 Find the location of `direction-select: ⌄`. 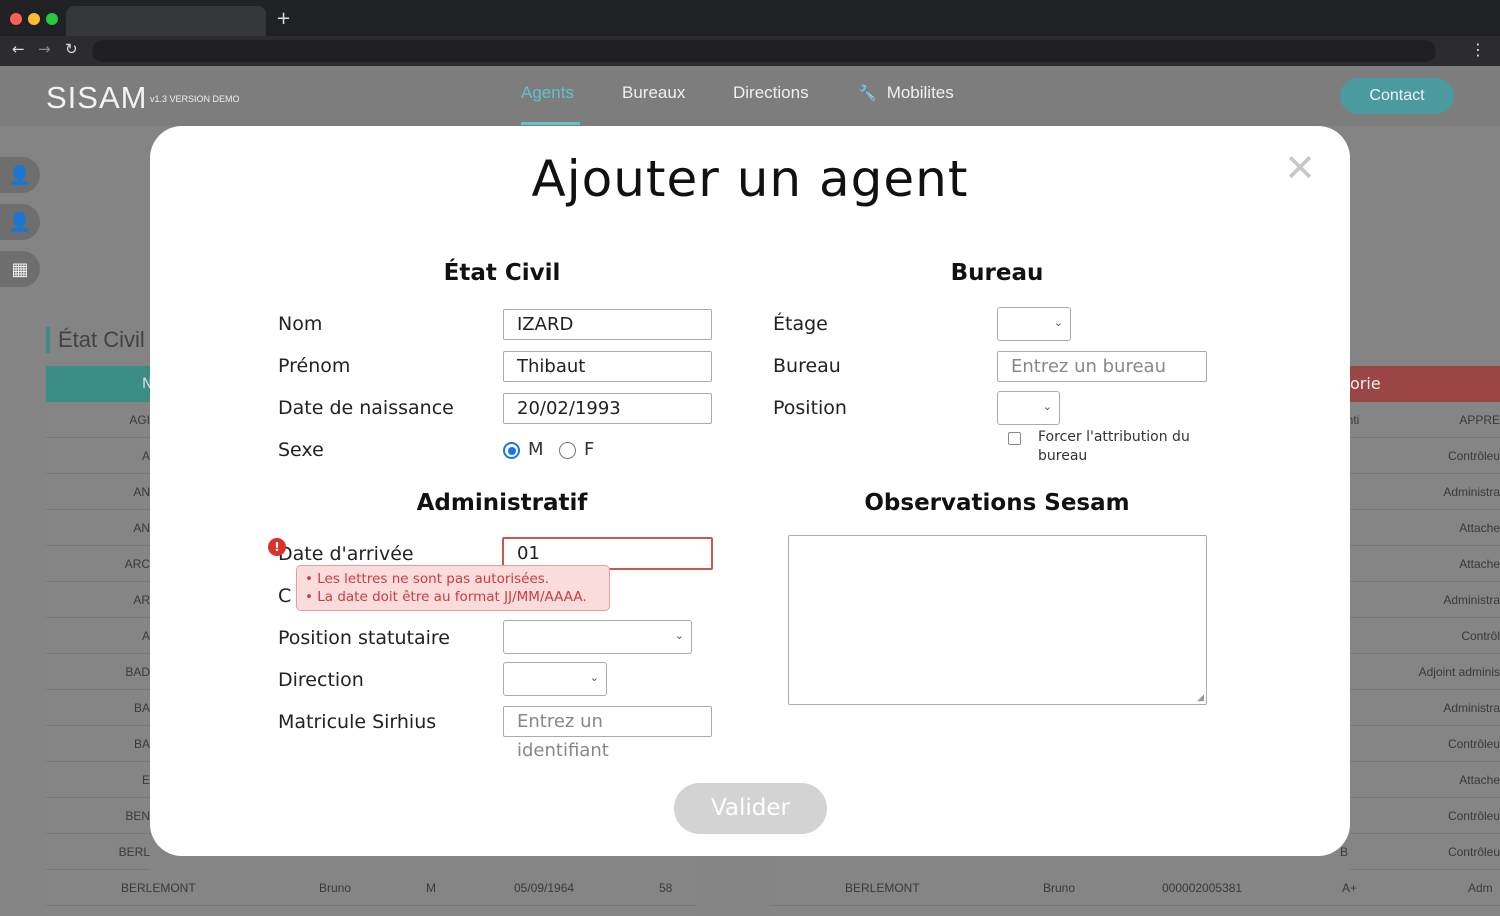

direction-select: ⌄ is located at coordinates (555, 679).